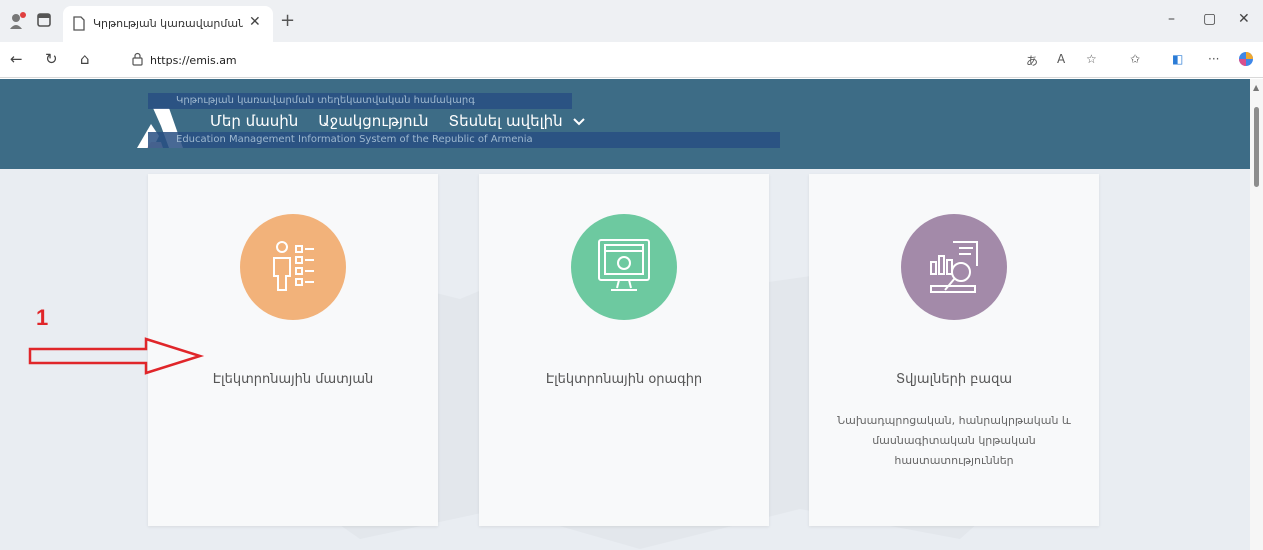 The image size is (1263, 550). I want to click on nav-about: Մեր մասին, so click(254, 121).